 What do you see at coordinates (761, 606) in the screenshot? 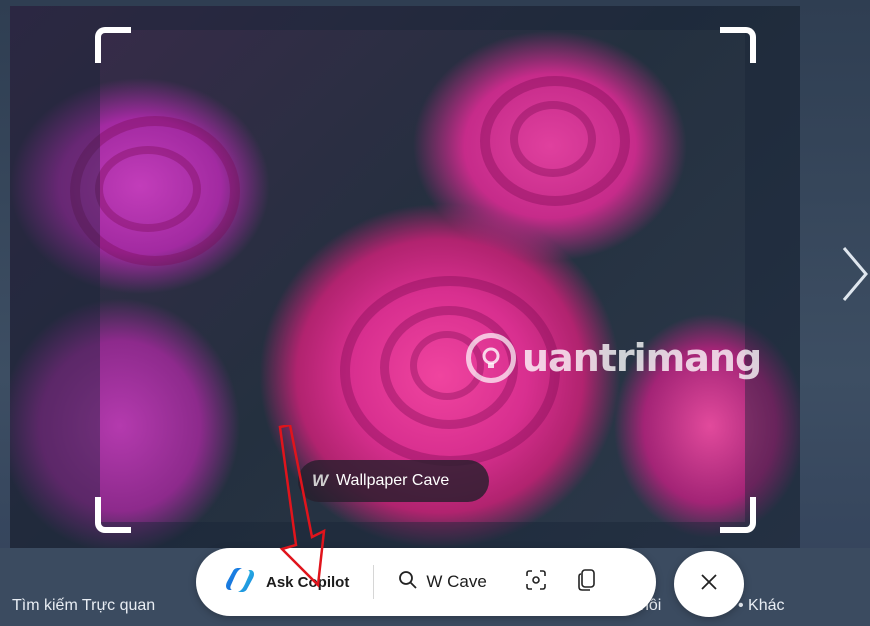
I see `more-link: • Khác` at bounding box center [761, 606].